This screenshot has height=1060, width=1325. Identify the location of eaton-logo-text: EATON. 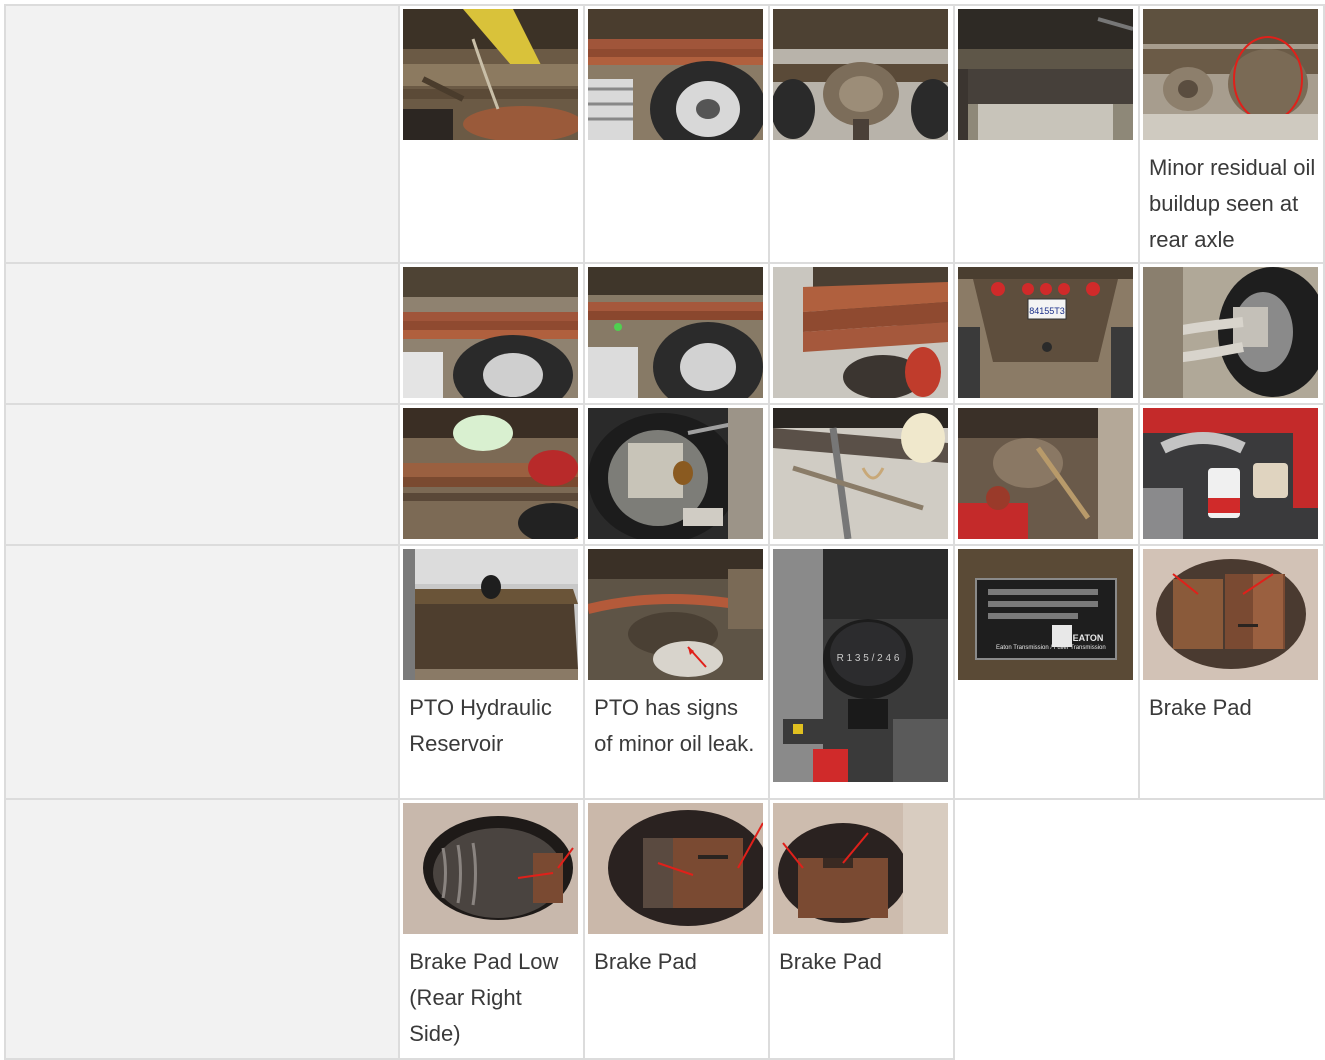
(1088, 638).